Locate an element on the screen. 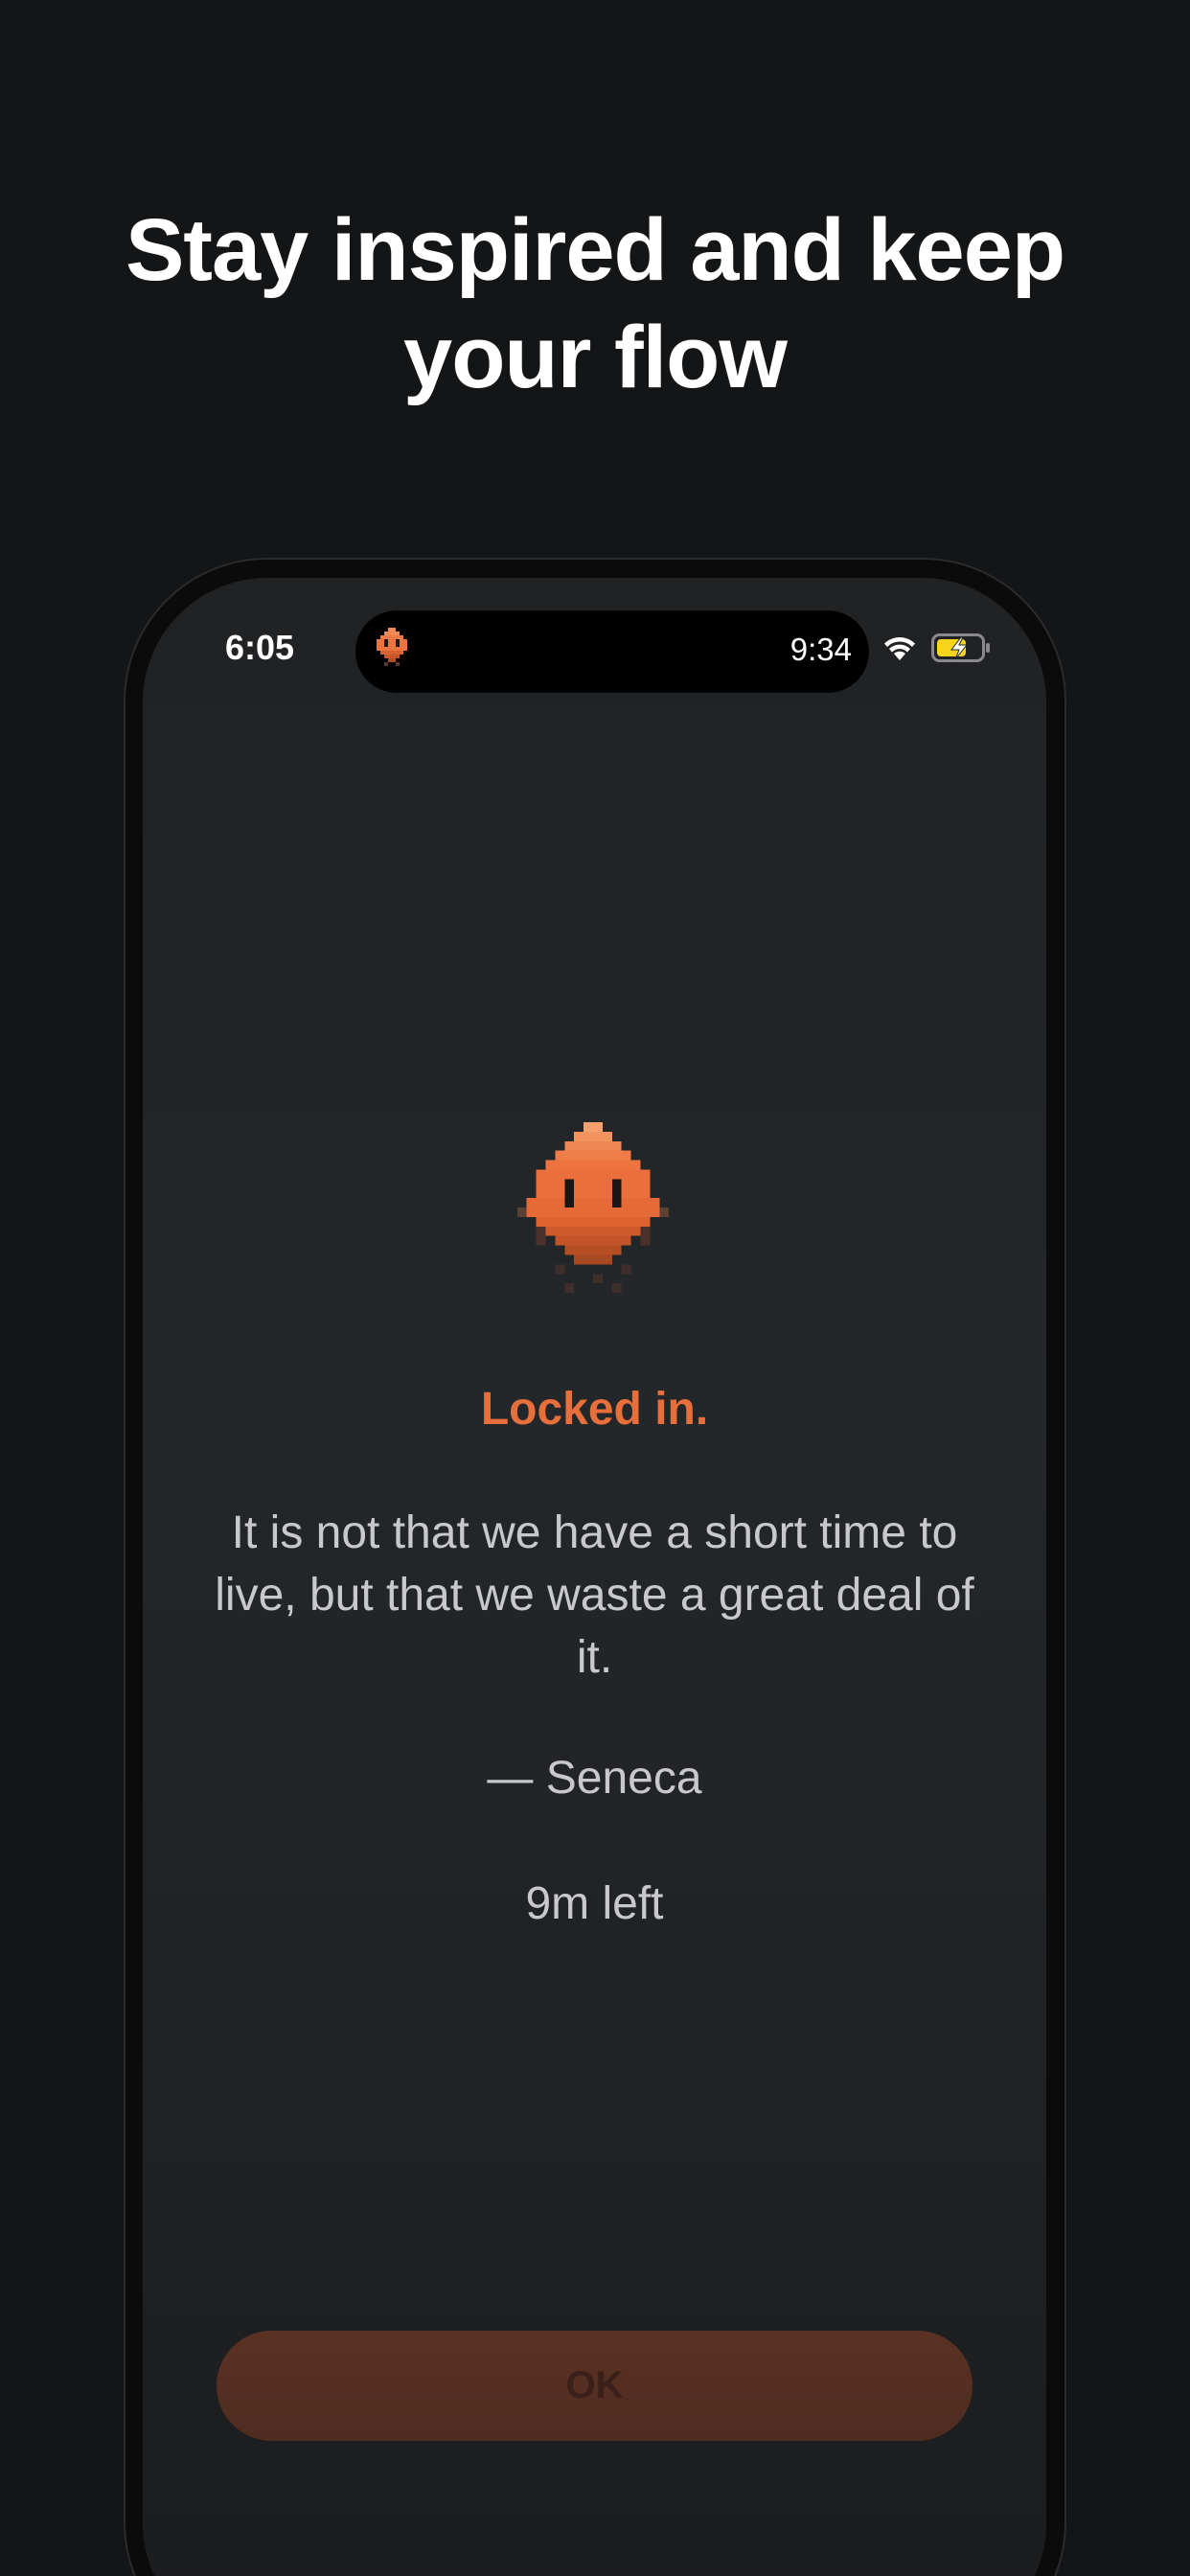 This screenshot has height=2576, width=1190. battery-charging-icon is located at coordinates (961, 647).